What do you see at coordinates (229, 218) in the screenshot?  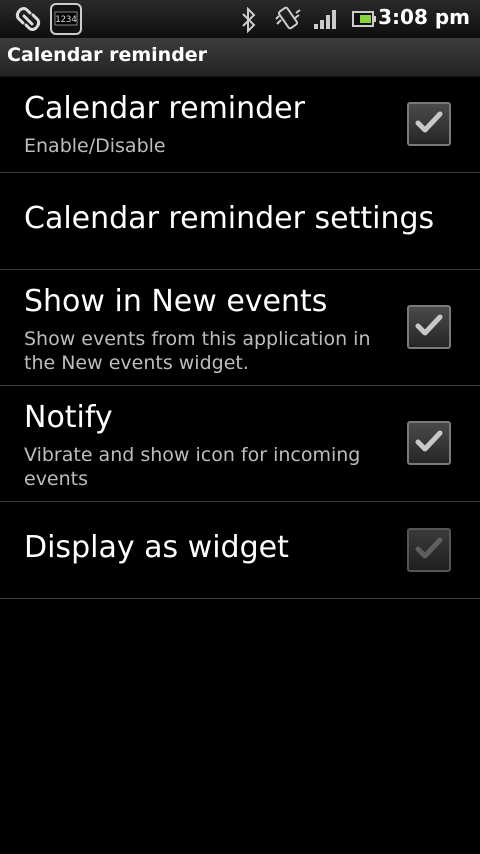 I see `pref-title: Calendar reminder settings` at bounding box center [229, 218].